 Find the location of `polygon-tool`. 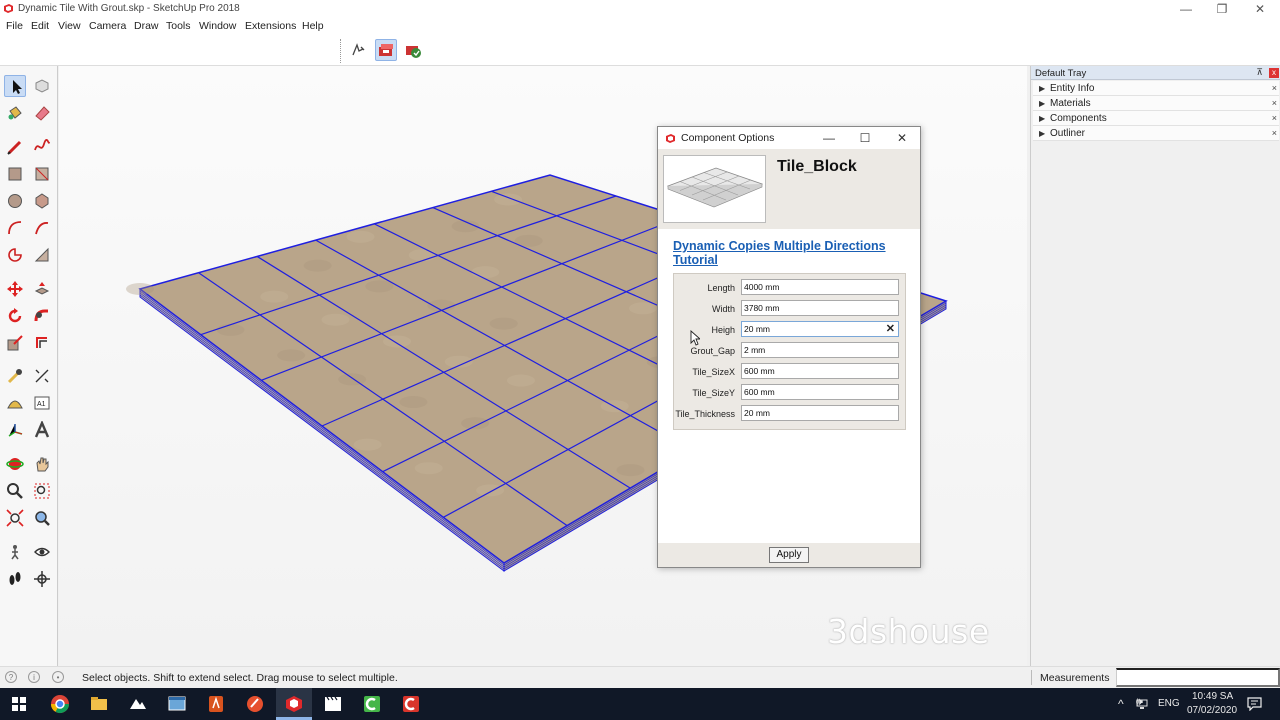

polygon-tool is located at coordinates (42, 201).